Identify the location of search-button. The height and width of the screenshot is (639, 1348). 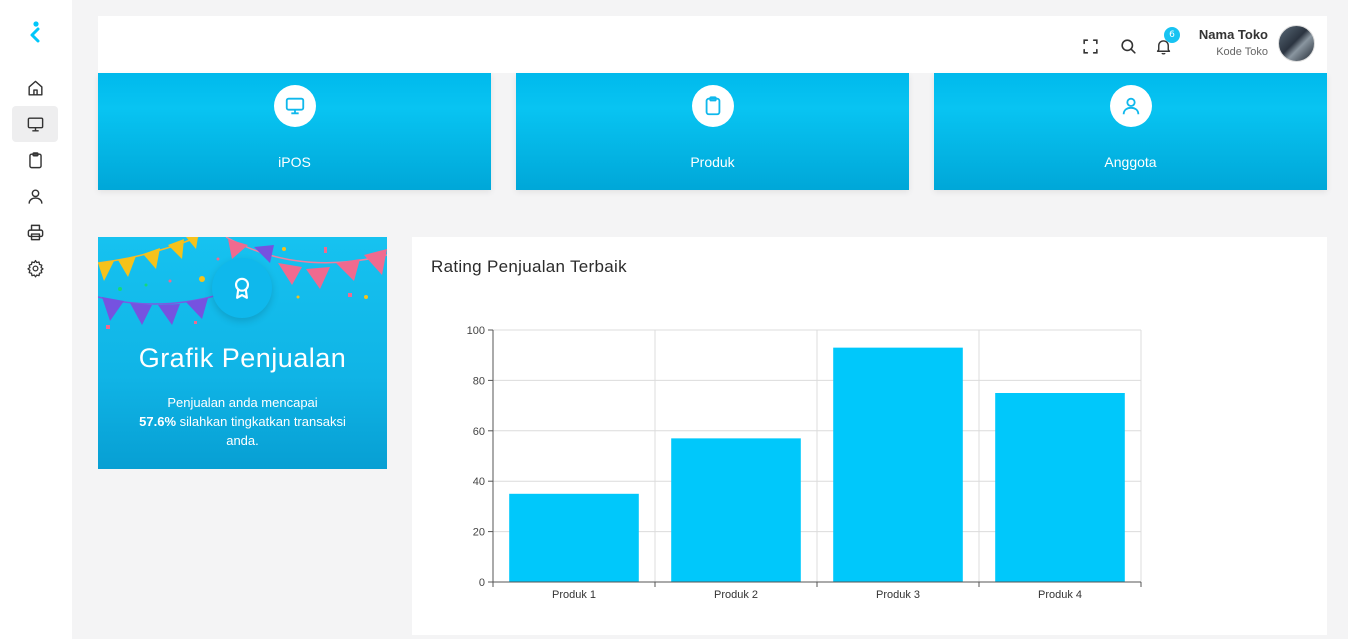
(1128, 46).